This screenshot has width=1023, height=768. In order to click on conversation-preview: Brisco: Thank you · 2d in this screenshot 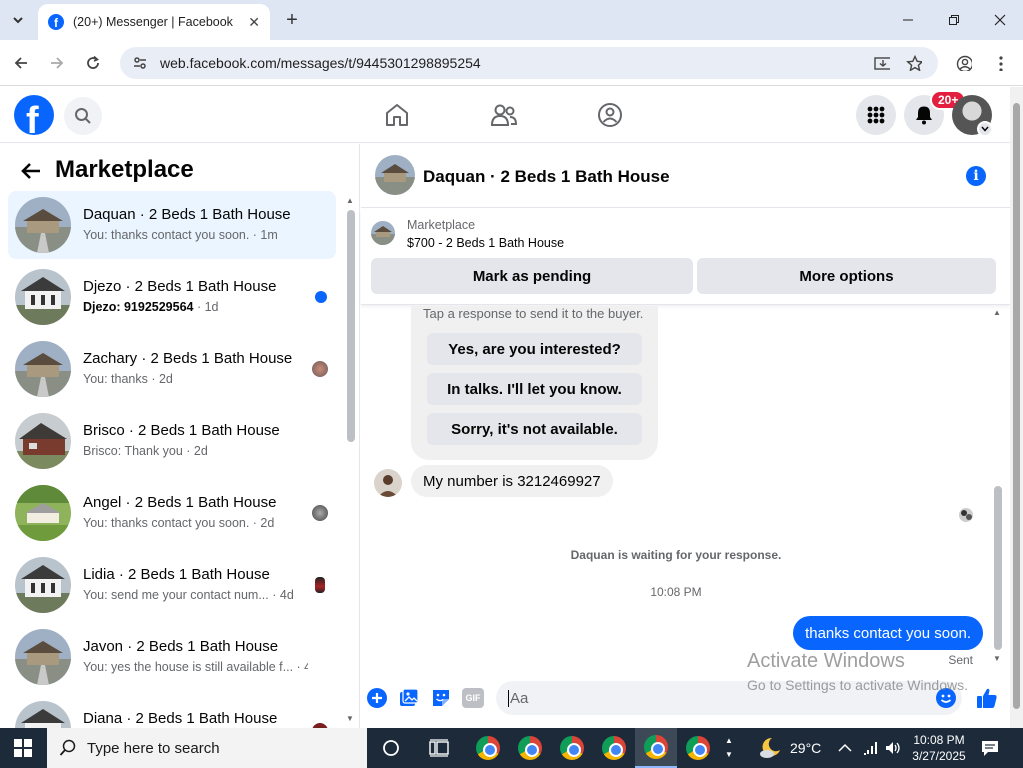, I will do `click(145, 451)`.